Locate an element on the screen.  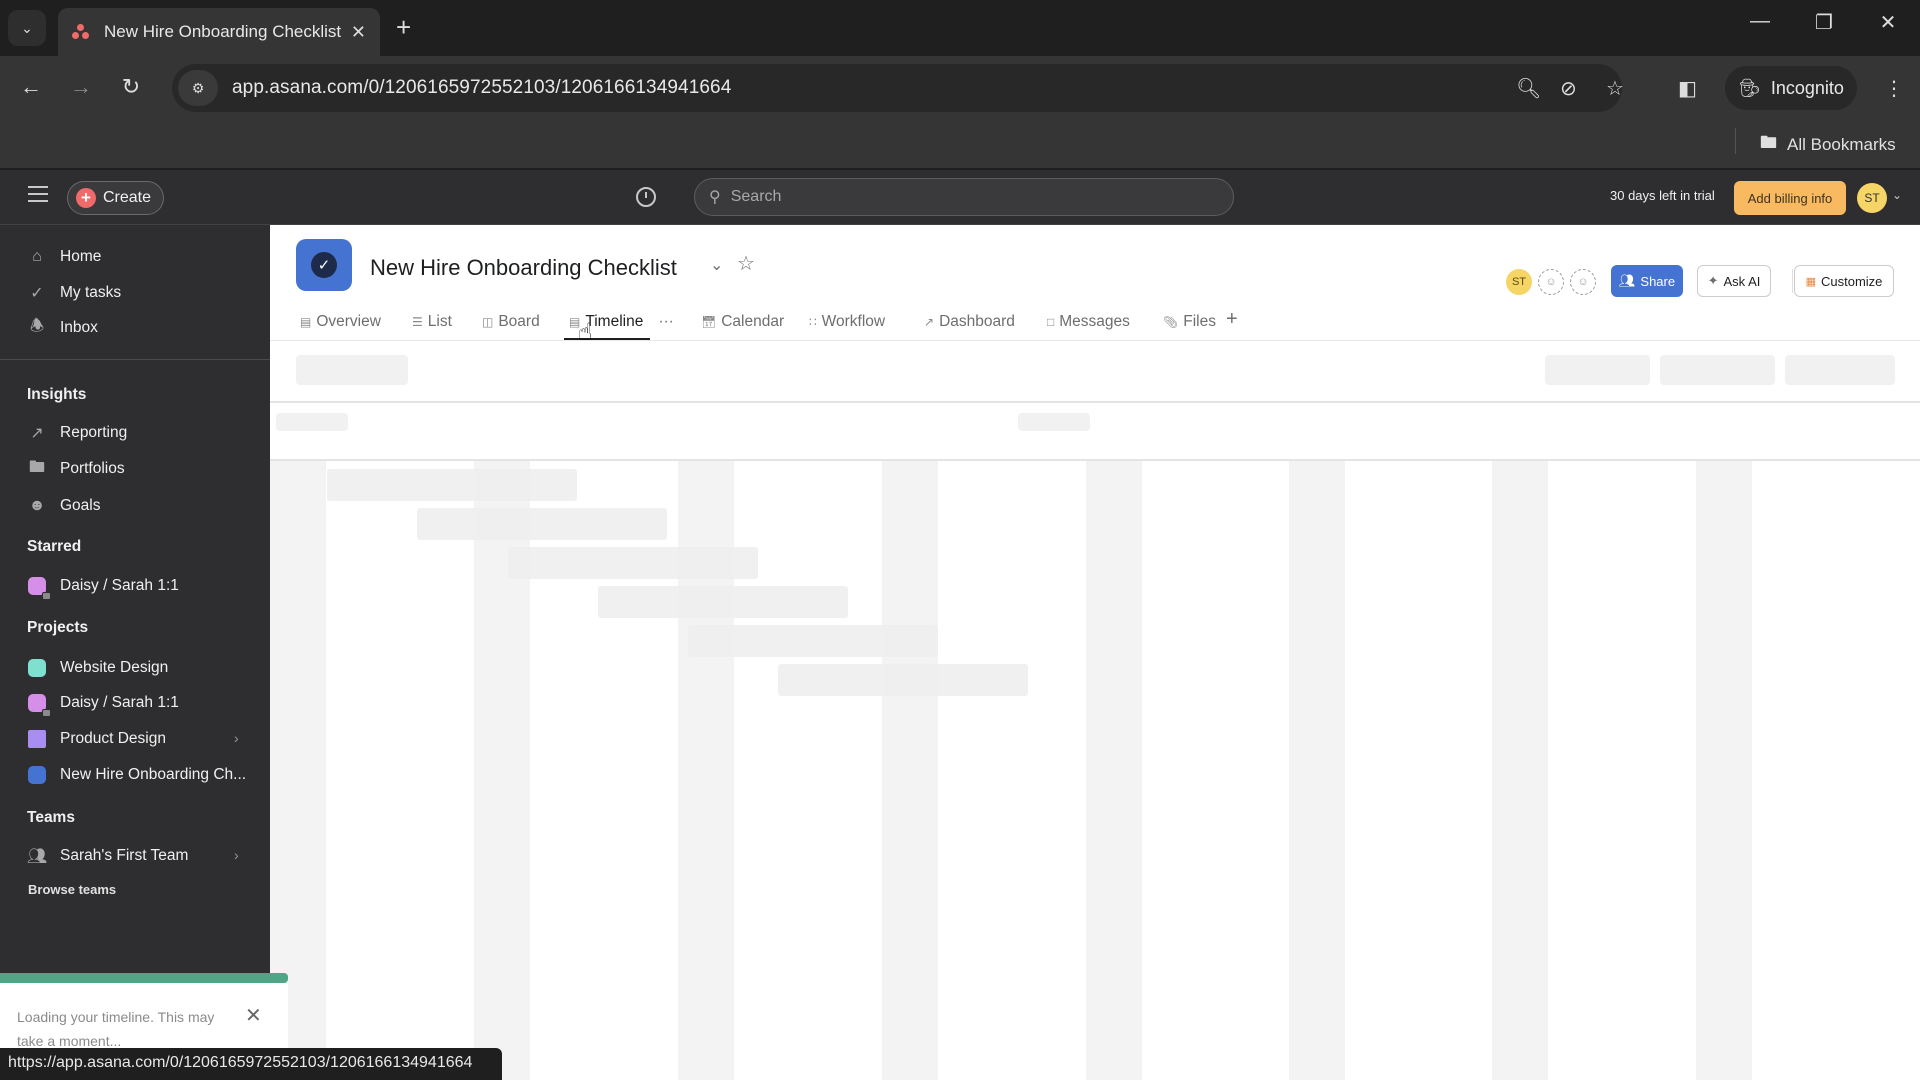
member-avatar: ST is located at coordinates (1519, 282).